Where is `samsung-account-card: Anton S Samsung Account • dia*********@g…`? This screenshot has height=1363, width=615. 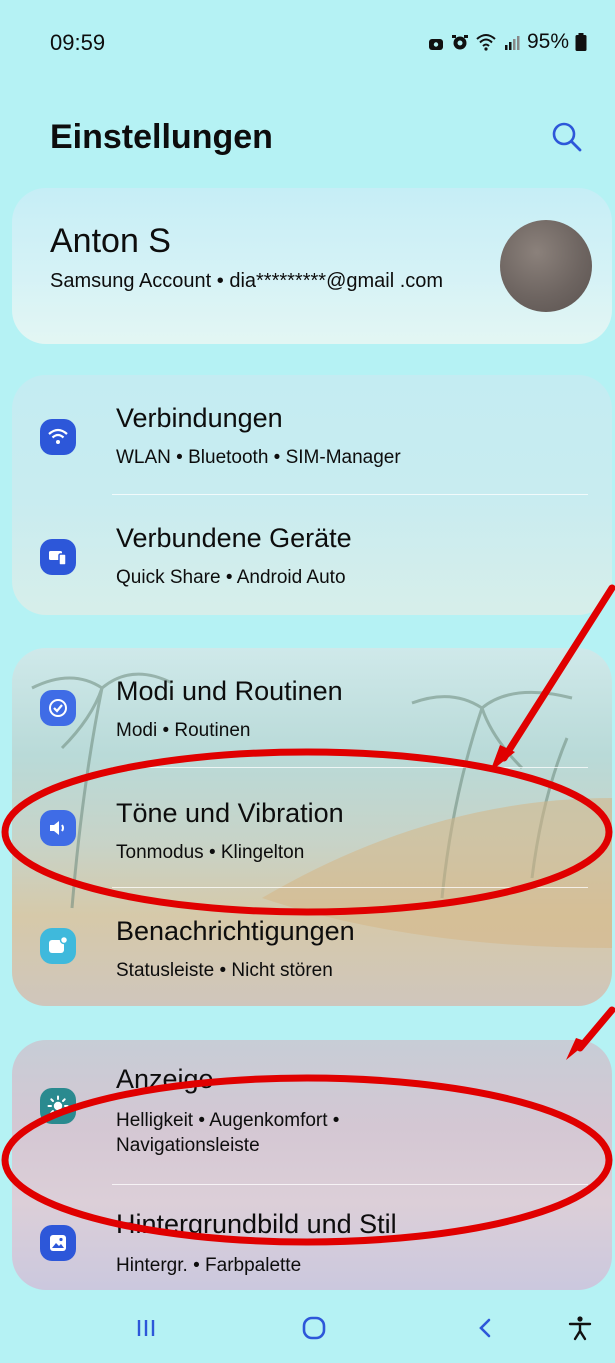
samsung-account-card: Anton S Samsung Account • dia*********@g… is located at coordinates (312, 266).